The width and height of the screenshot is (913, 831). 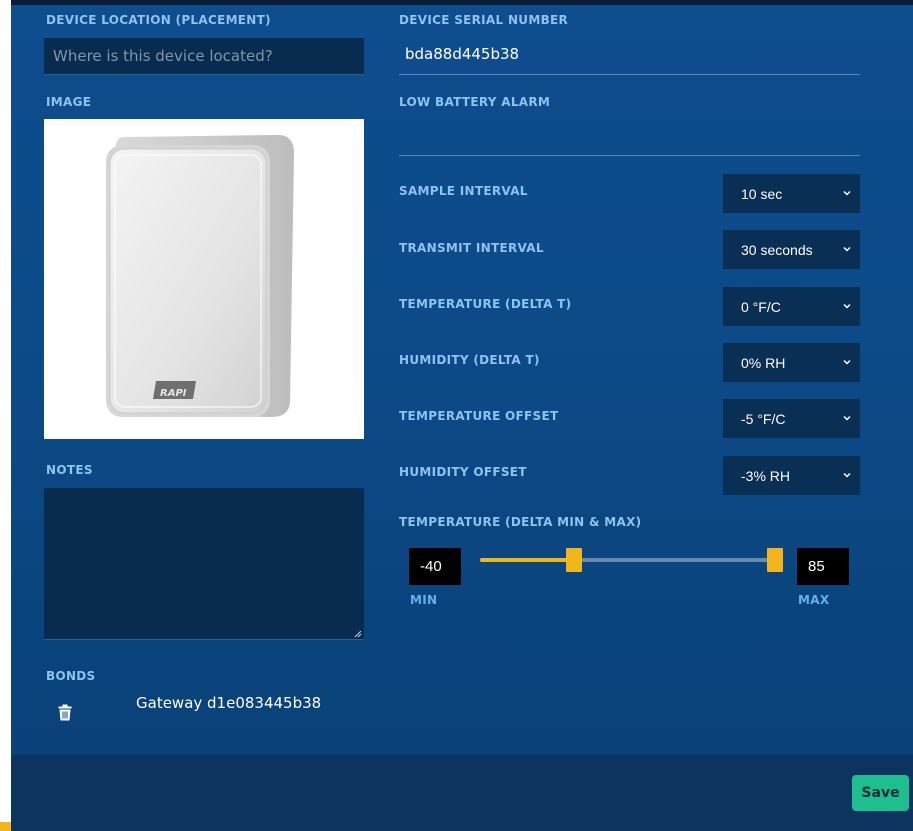 What do you see at coordinates (777, 249) in the screenshot?
I see `transmit-interval-value: 30 seconds` at bounding box center [777, 249].